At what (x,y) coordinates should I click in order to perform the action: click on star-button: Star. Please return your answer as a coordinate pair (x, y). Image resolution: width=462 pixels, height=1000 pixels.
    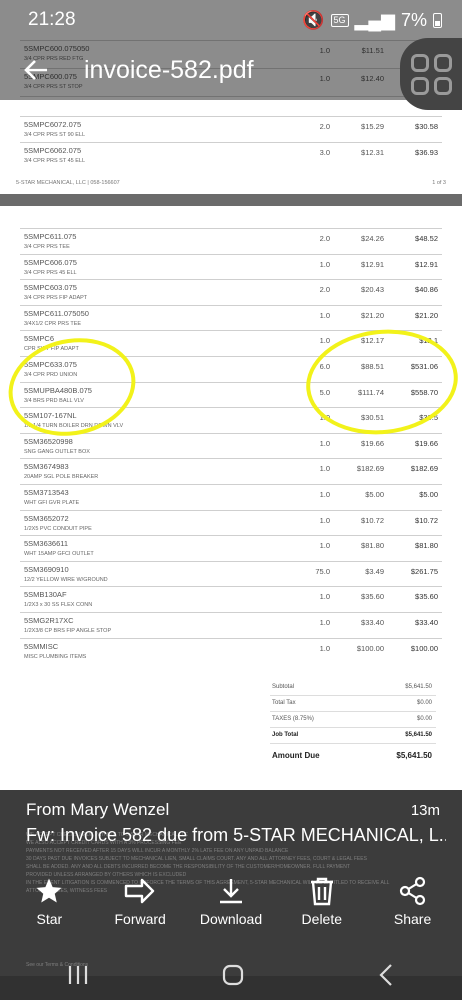
    Looking at the image, I should click on (49, 905).